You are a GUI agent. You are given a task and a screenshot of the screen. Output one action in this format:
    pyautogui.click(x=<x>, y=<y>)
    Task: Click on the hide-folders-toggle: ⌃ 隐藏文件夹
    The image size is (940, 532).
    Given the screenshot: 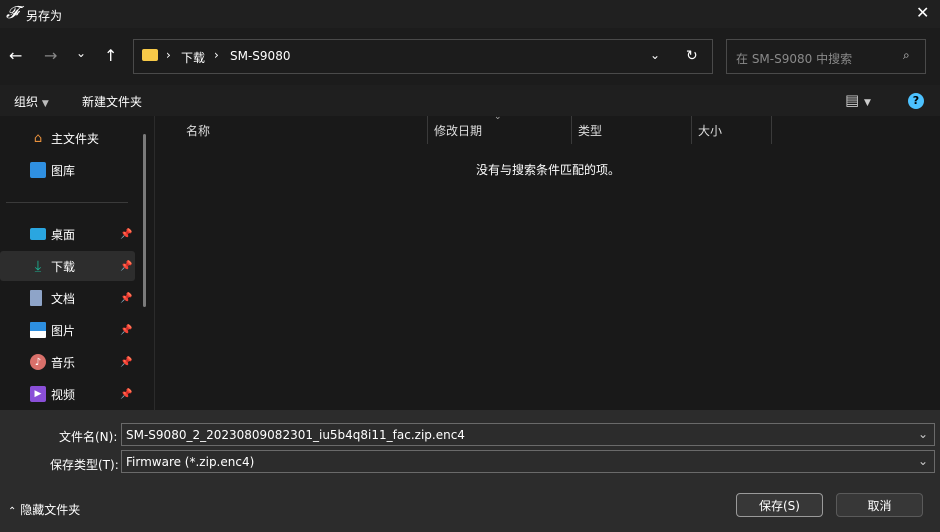 What is the action you would take?
    pyautogui.click(x=44, y=509)
    